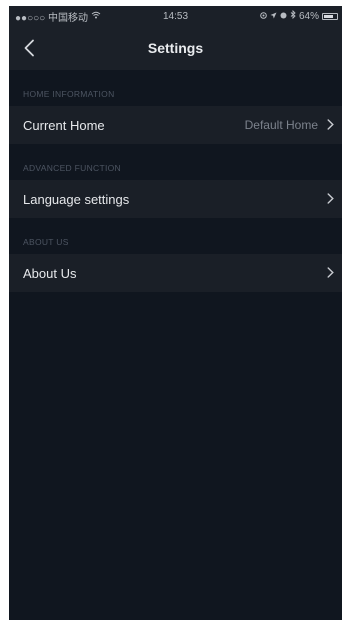 Image resolution: width=350 pixels, height=620 pixels. What do you see at coordinates (64, 125) in the screenshot?
I see `current-home-label: Current Home` at bounding box center [64, 125].